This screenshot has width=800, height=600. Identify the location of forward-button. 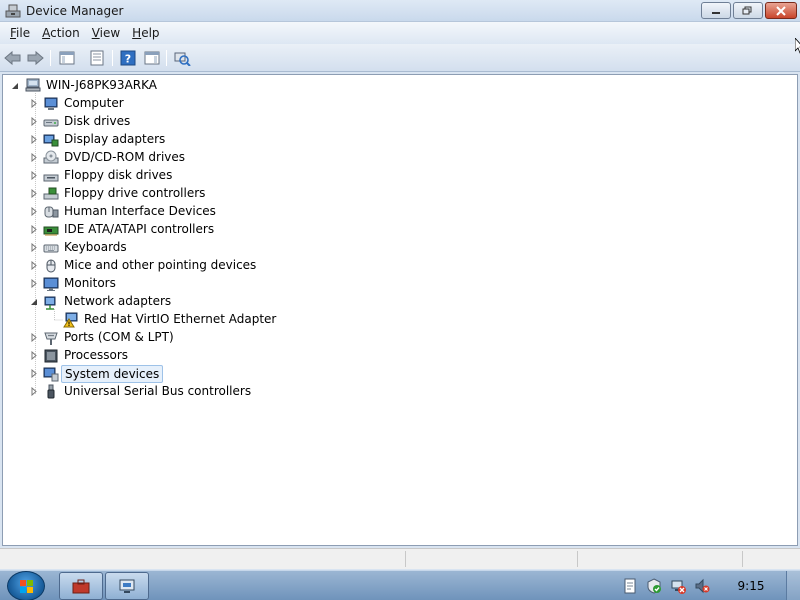
(35, 58).